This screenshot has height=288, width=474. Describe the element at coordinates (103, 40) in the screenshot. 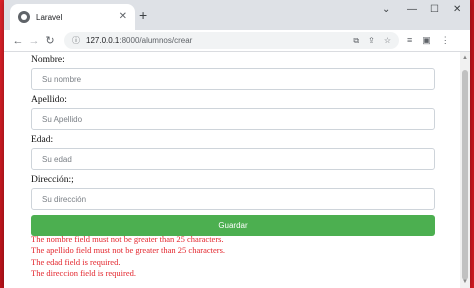

I see `url-host: 127.0.0.1` at that location.